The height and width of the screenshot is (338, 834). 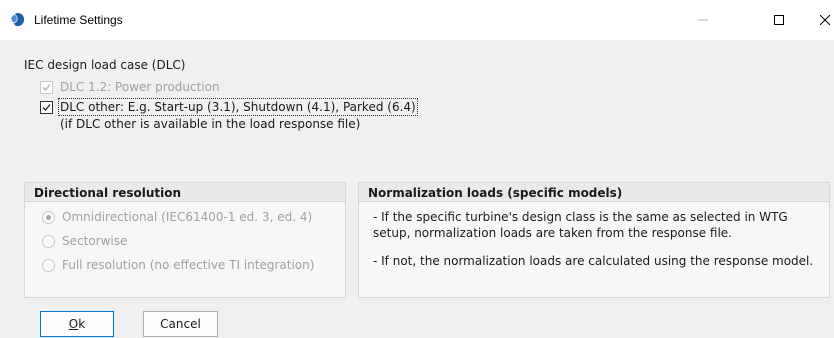 I want to click on dlc-power-production-checkbox: DLC 1.2: Power production, so click(x=130, y=87).